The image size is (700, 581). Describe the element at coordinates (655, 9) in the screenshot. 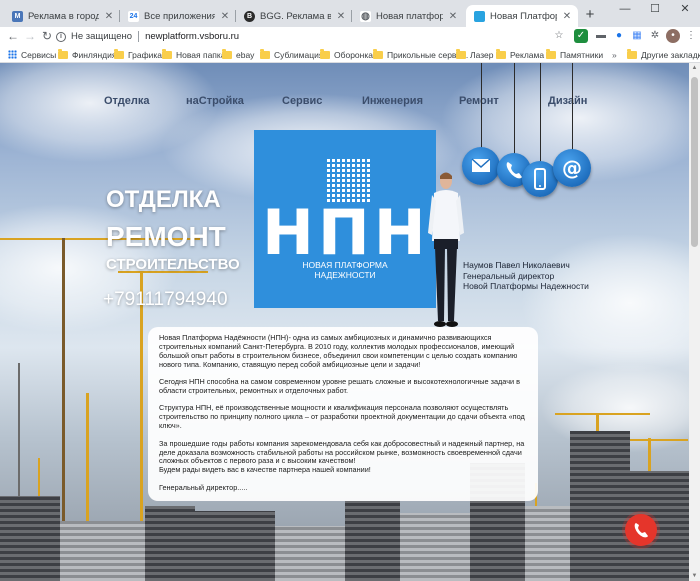

I see `maximize-icon: ☐` at that location.